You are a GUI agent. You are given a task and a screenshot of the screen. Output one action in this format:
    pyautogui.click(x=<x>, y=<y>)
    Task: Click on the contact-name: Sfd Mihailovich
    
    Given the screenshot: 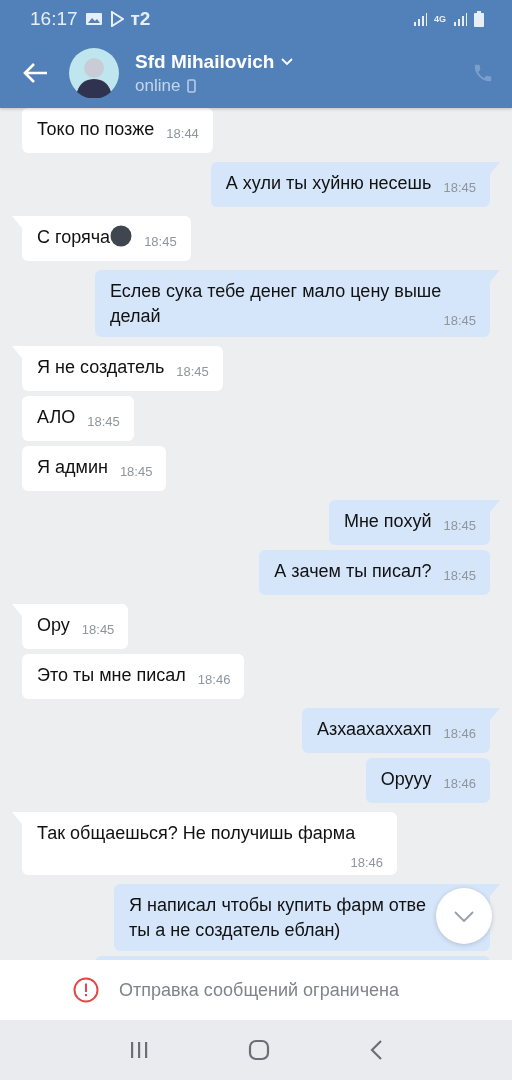 What is the action you would take?
    pyautogui.click(x=205, y=61)
    